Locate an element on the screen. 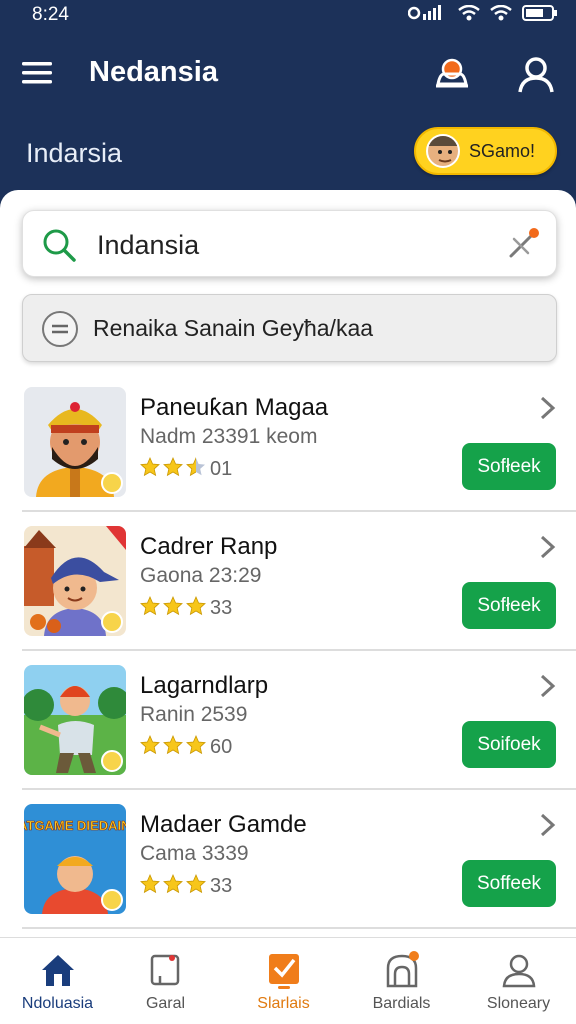 This screenshot has height=1024, width=576. checklist-icon is located at coordinates (284, 971).